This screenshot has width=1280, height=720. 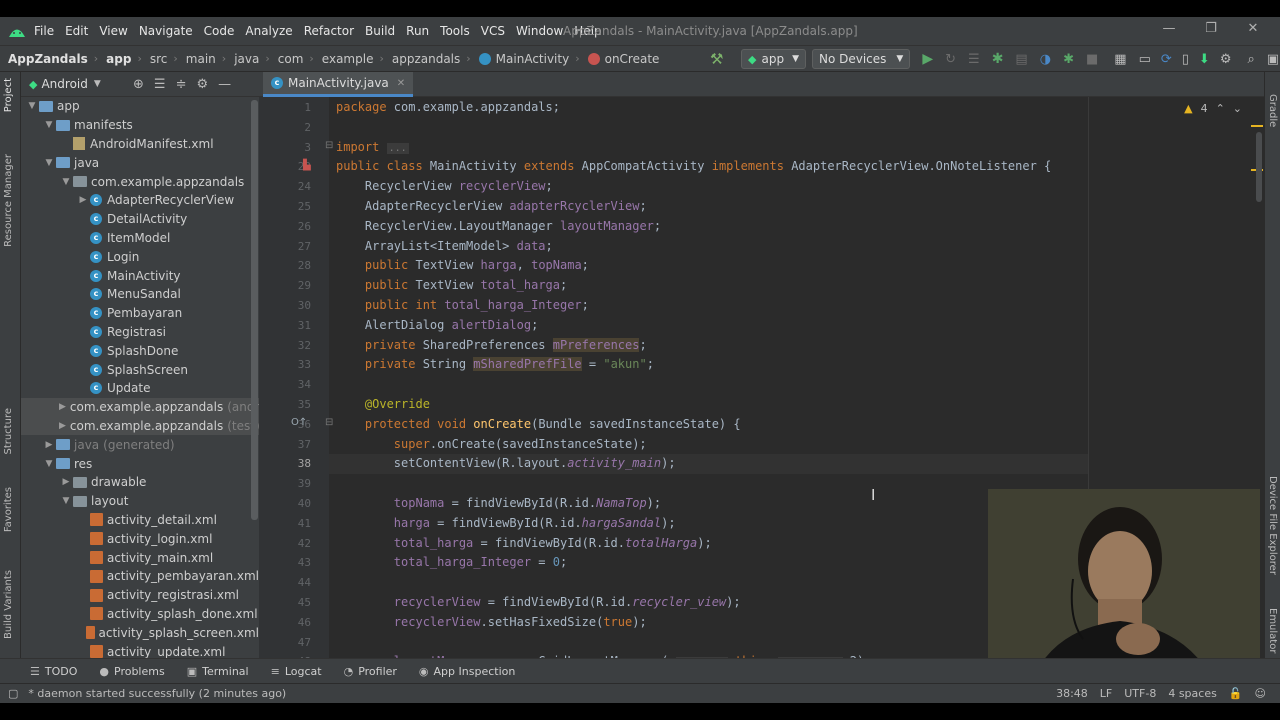 What do you see at coordinates (529, 59) in the screenshot?
I see `breadcrumb-item: MainActivity ›` at bounding box center [529, 59].